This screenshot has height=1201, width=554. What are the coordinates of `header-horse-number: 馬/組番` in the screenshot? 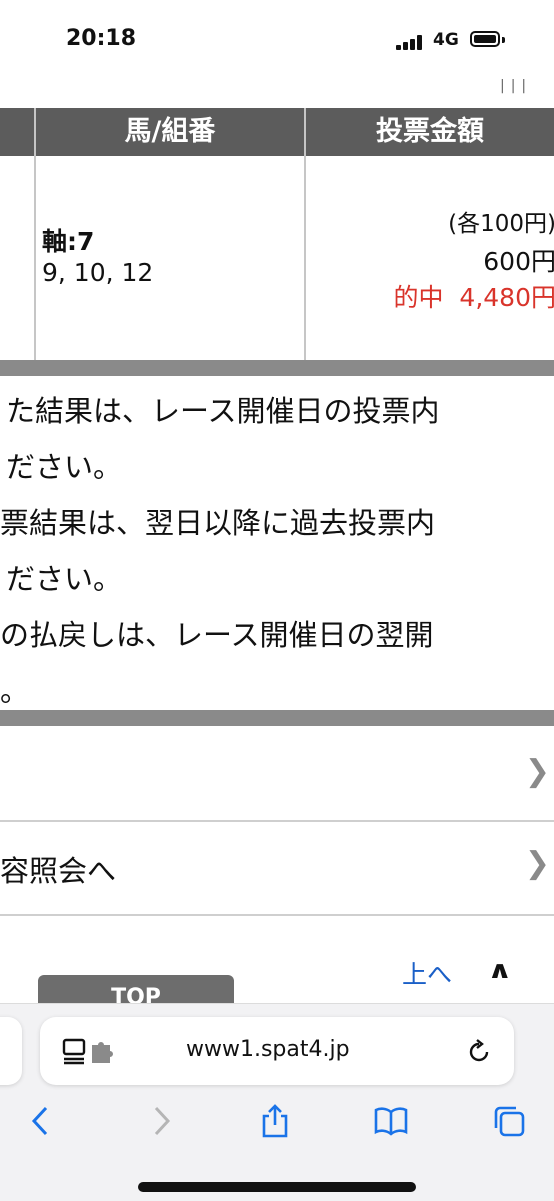 It's located at (170, 132).